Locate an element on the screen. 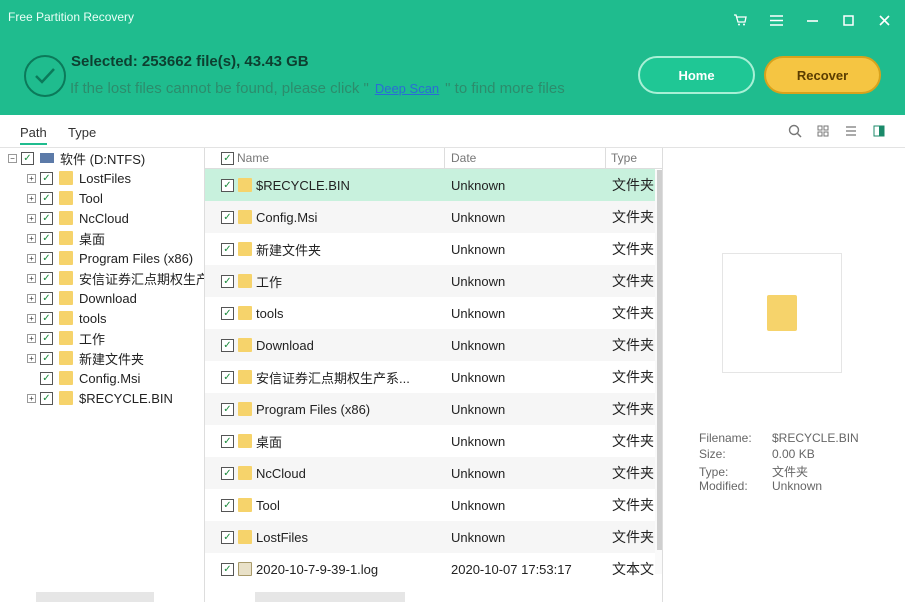 The width and height of the screenshot is (905, 602). column-date: Date is located at coordinates (463, 158).